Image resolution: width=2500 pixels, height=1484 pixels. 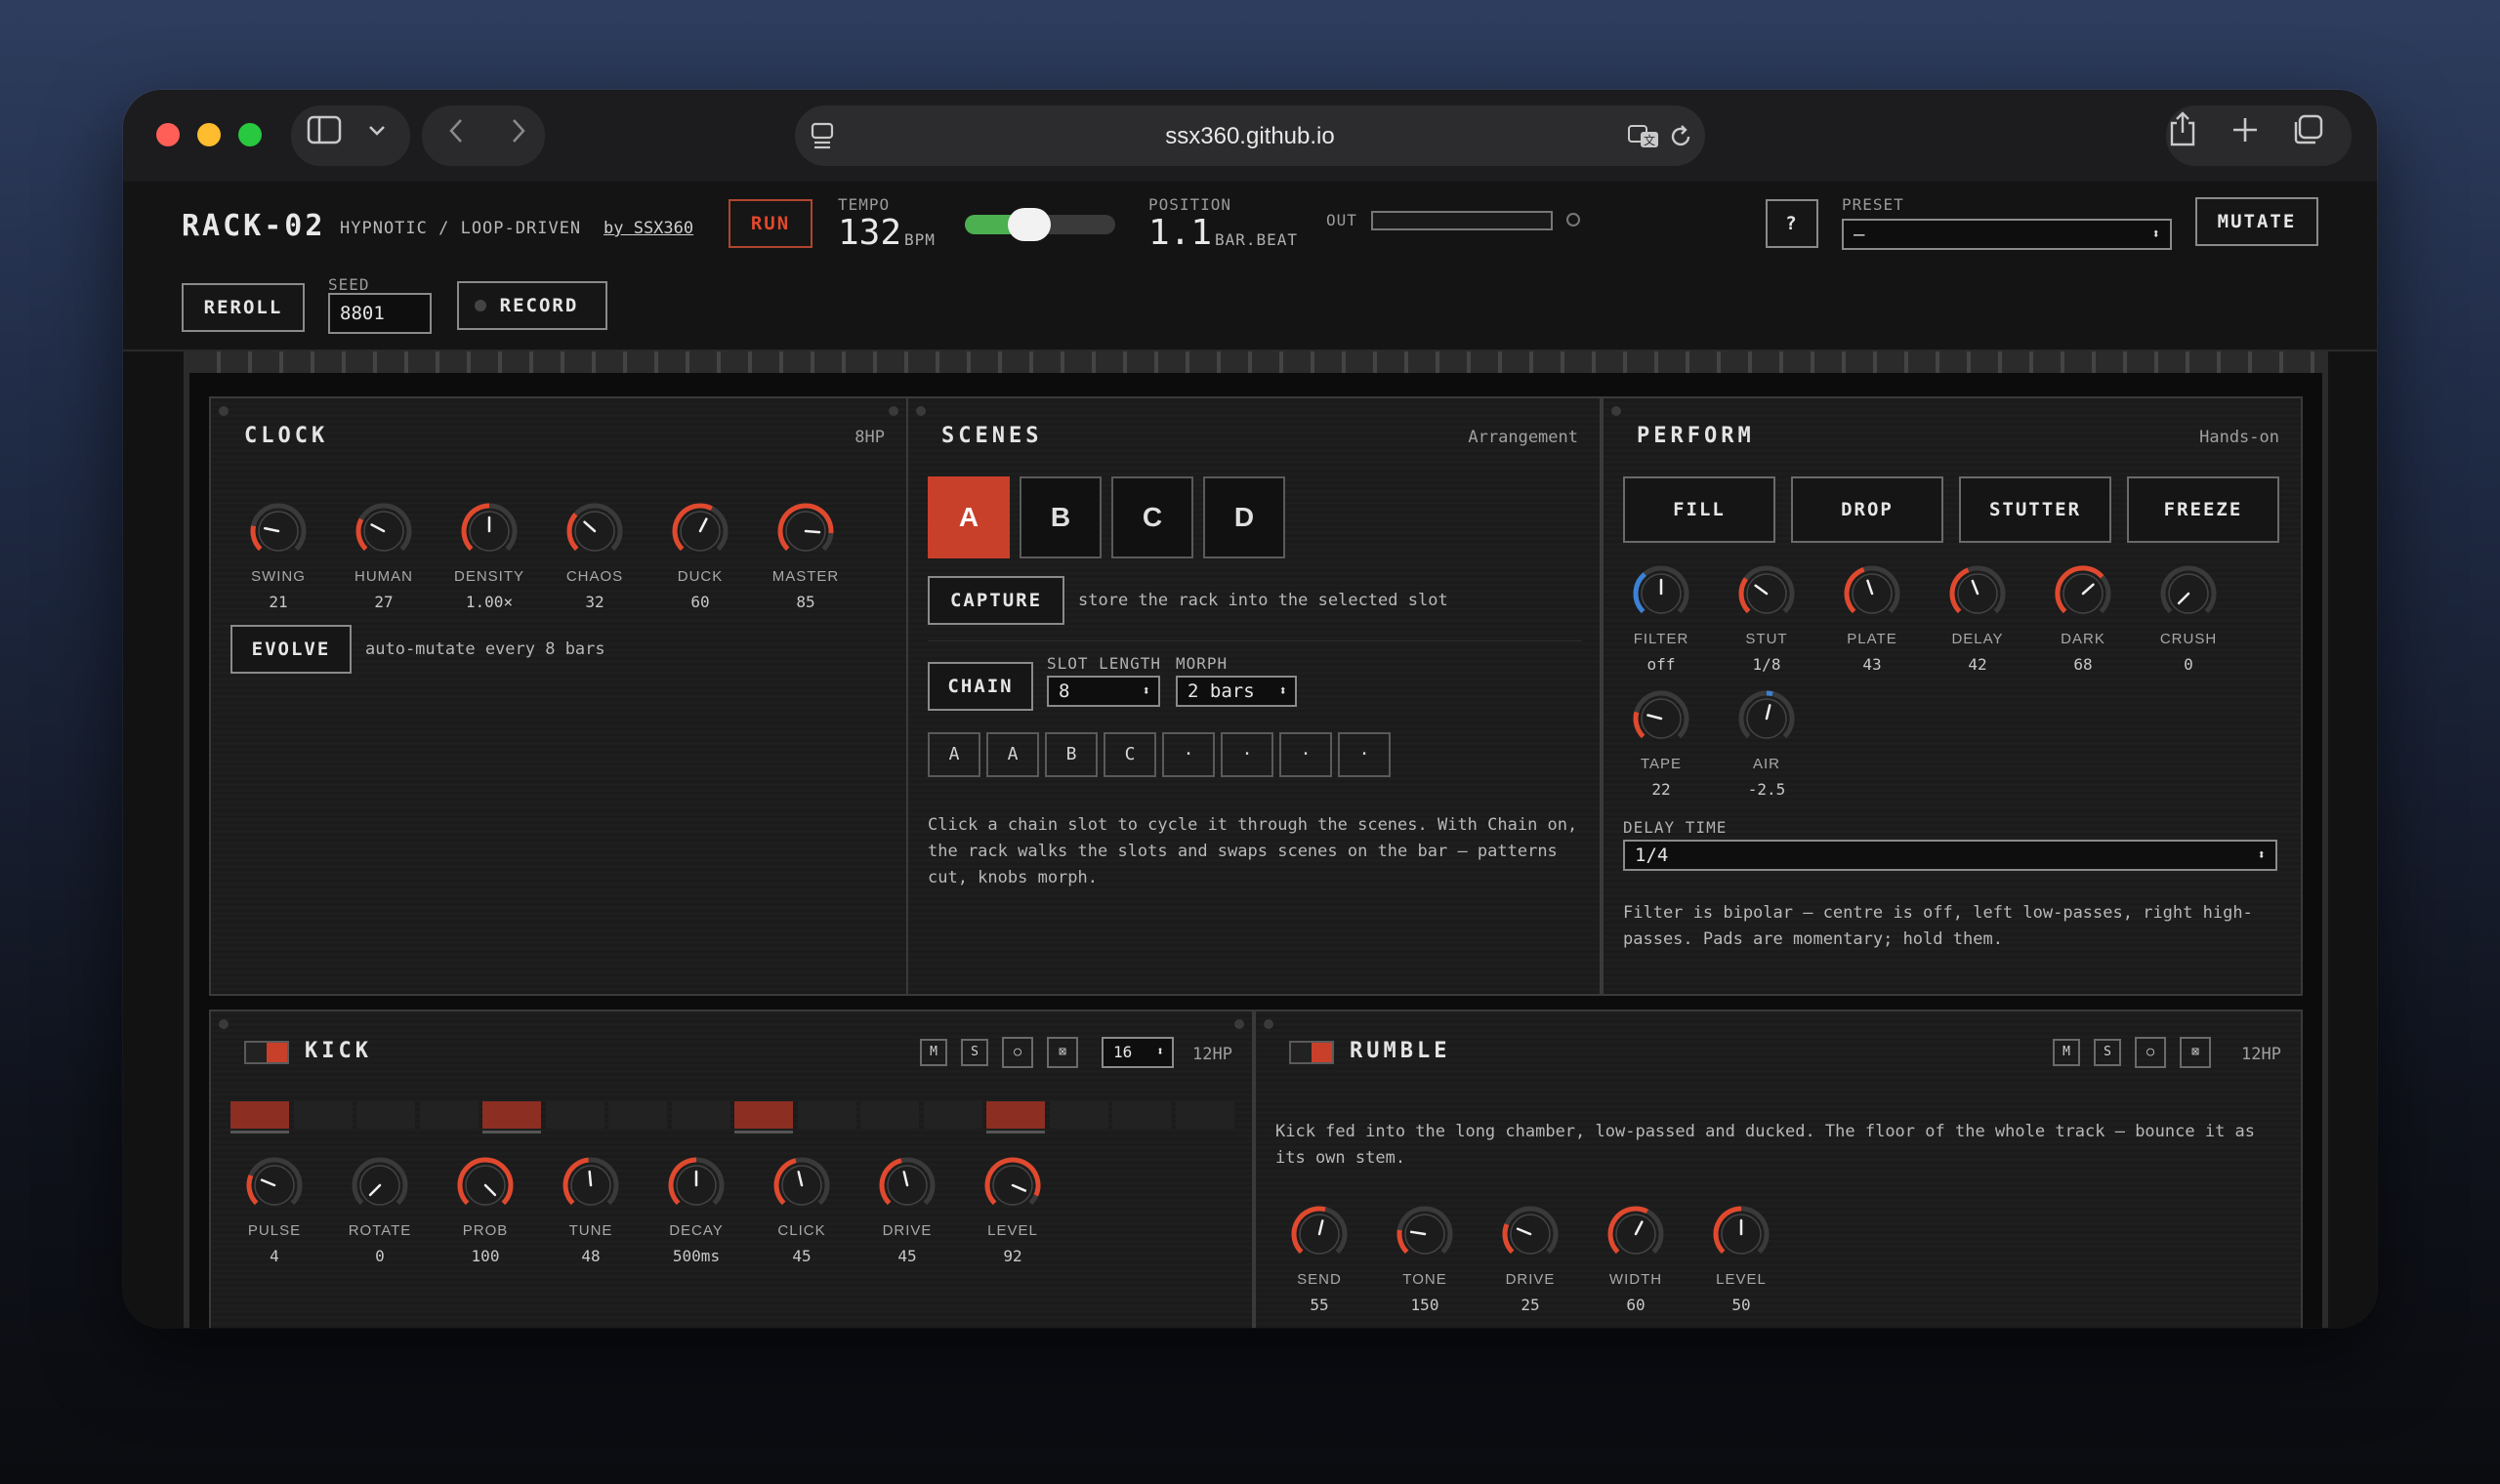 What do you see at coordinates (2182, 132) in the screenshot?
I see `share-icon` at bounding box center [2182, 132].